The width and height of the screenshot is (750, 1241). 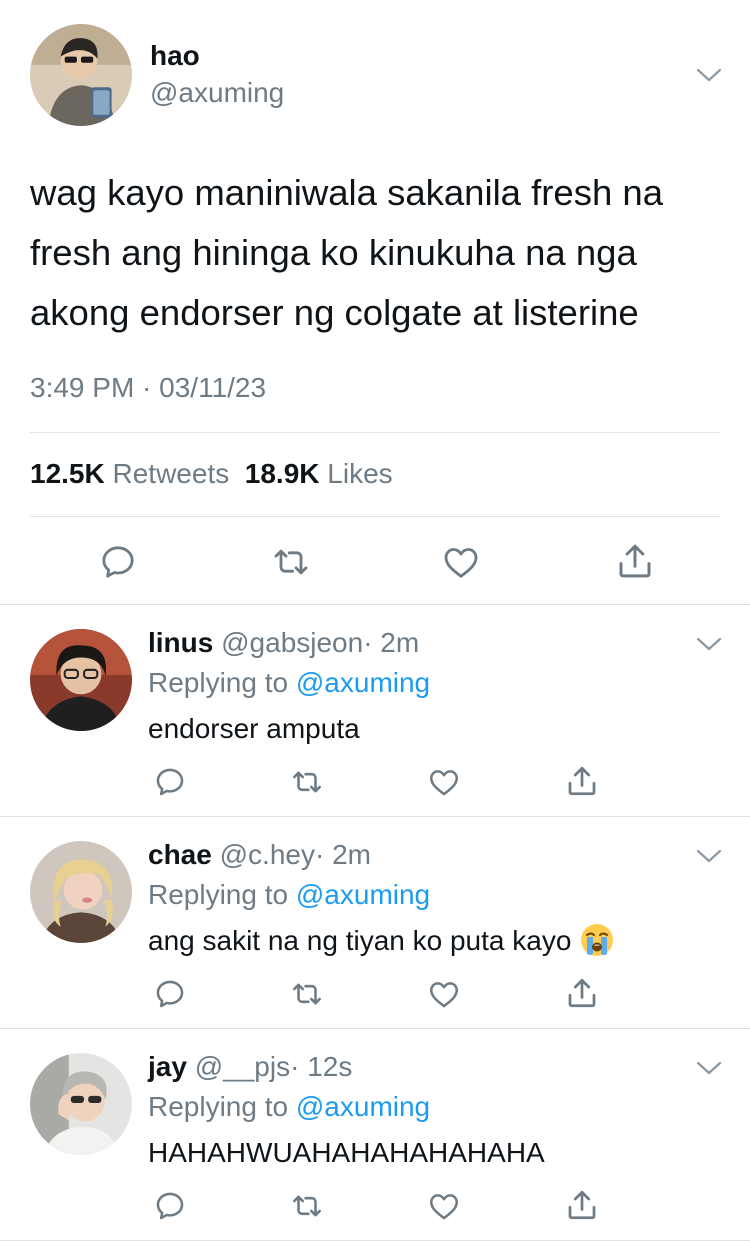 I want to click on reply-text: HAHAHWUAHAHAHAHAHAHA, so click(x=346, y=1152).